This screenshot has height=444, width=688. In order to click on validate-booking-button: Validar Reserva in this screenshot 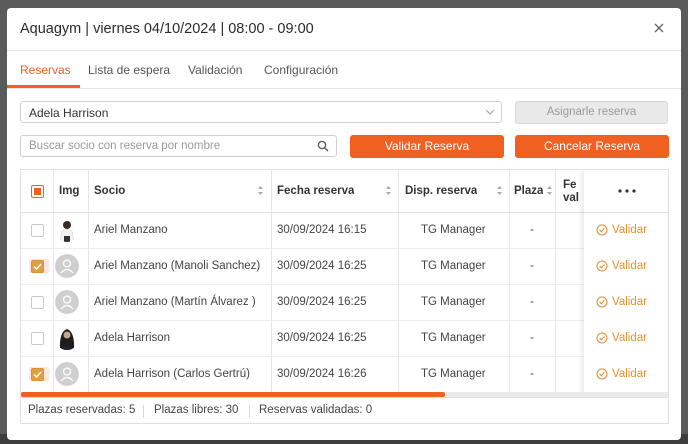, I will do `click(427, 146)`.